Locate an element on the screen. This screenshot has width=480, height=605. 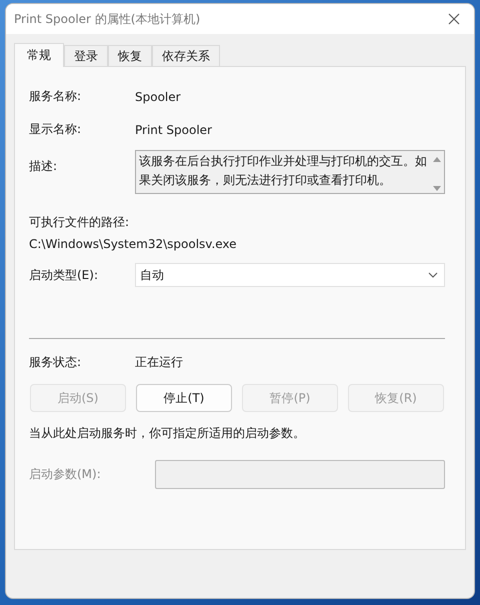
field-label: 显示名称: is located at coordinates (55, 129).